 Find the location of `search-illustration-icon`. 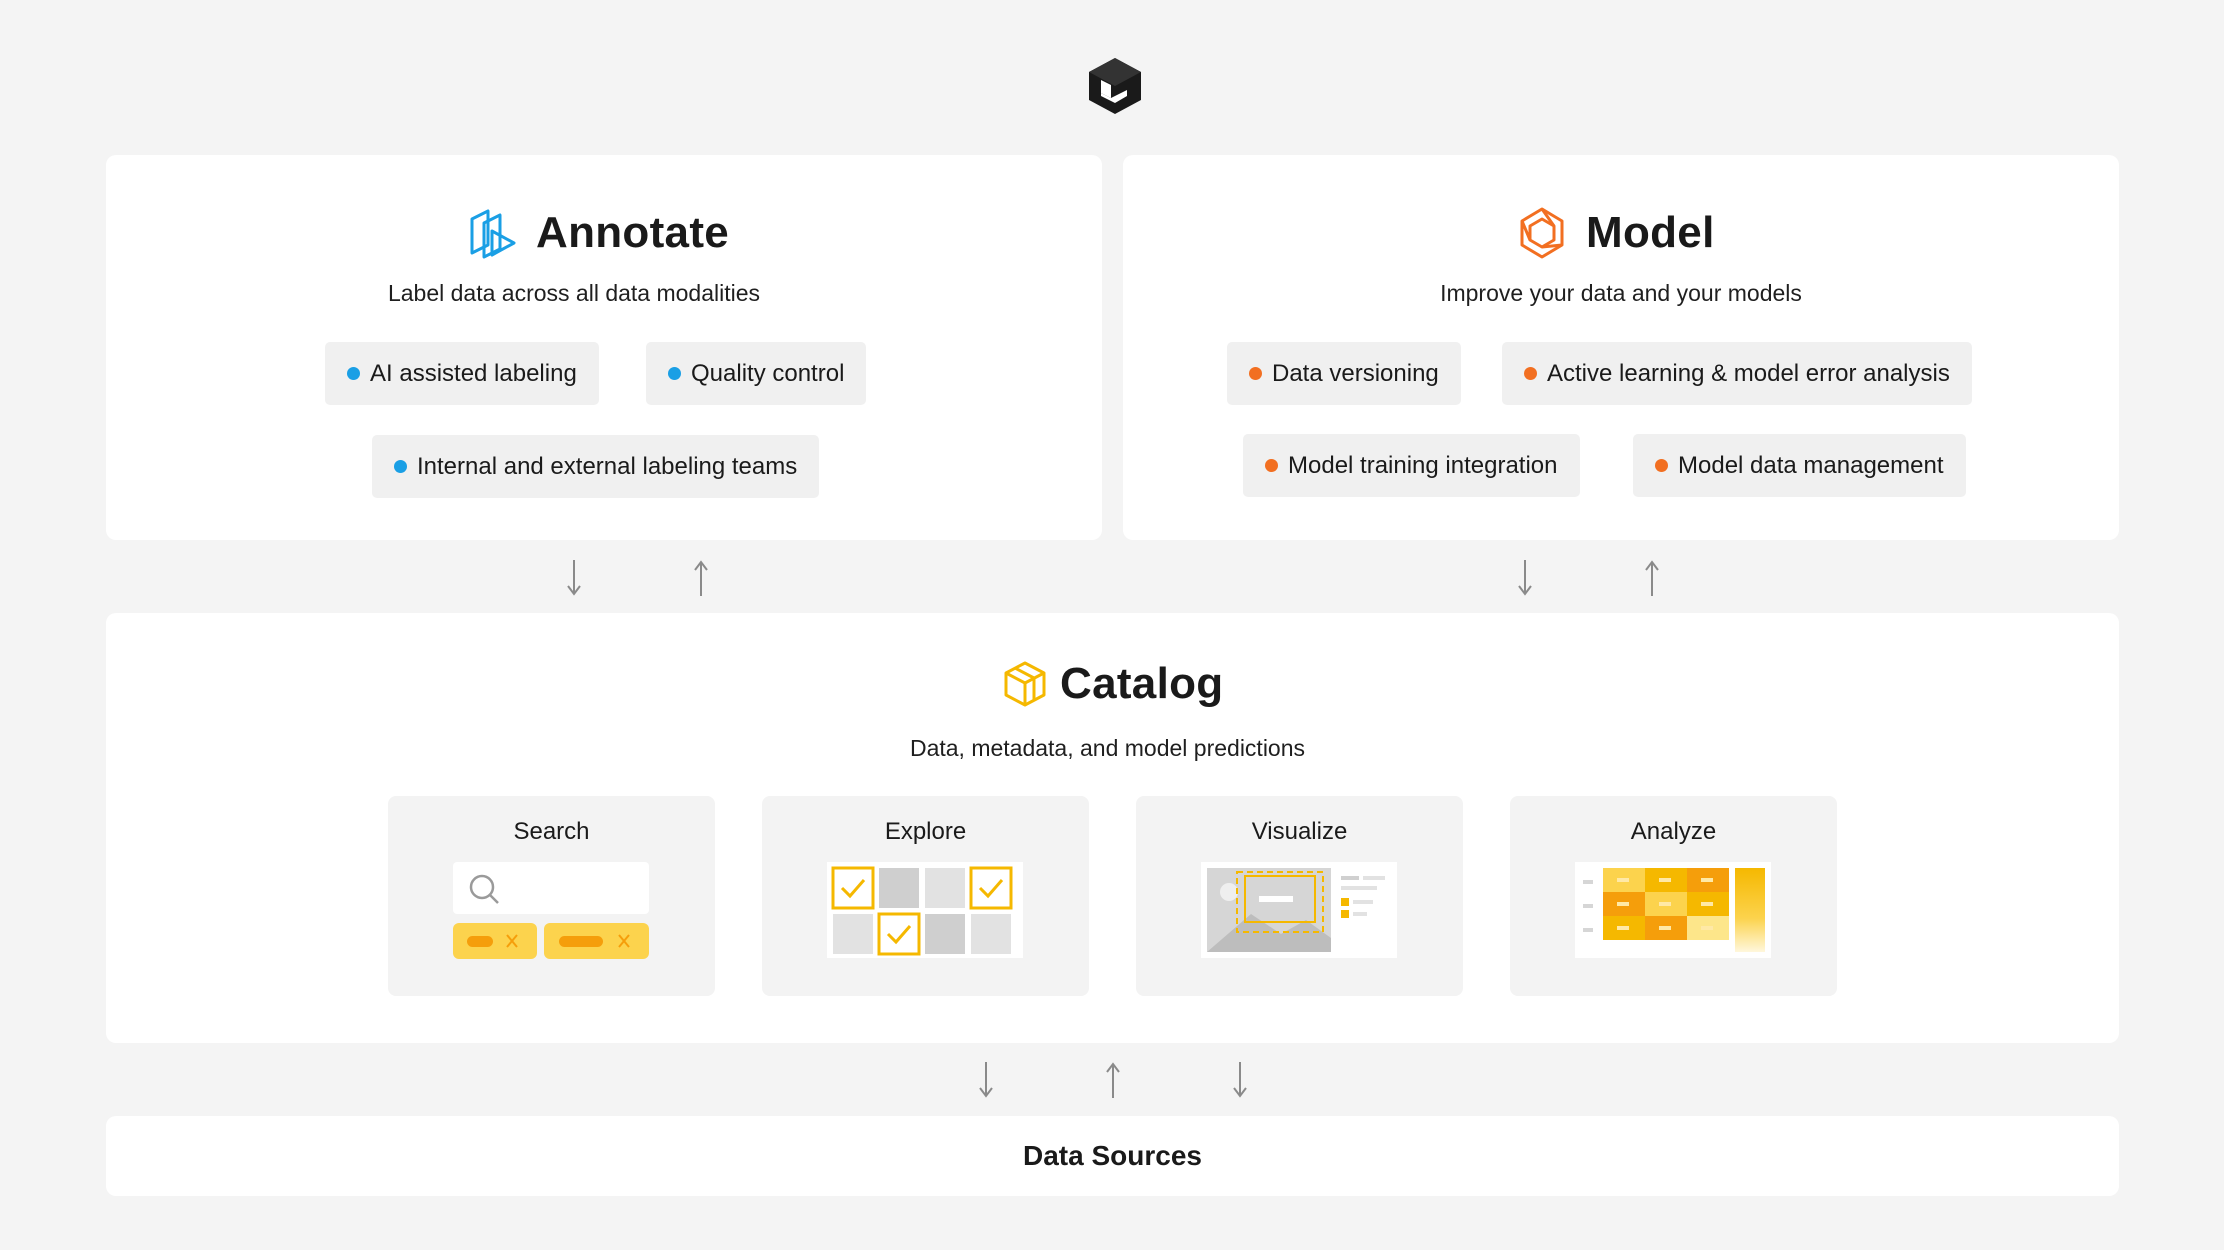

search-illustration-icon is located at coordinates (551, 910).